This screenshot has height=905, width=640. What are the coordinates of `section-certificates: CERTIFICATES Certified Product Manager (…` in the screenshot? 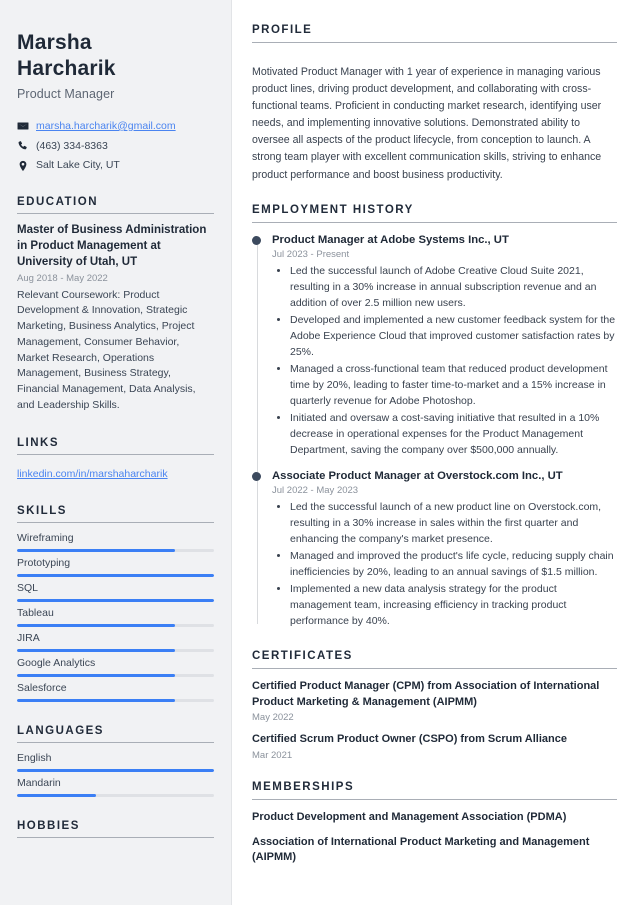 It's located at (434, 705).